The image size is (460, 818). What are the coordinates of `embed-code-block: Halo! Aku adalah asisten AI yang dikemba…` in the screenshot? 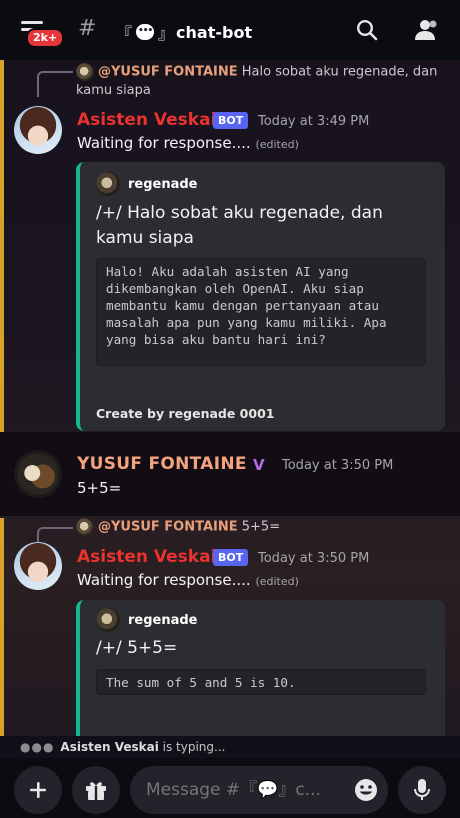 It's located at (261, 312).